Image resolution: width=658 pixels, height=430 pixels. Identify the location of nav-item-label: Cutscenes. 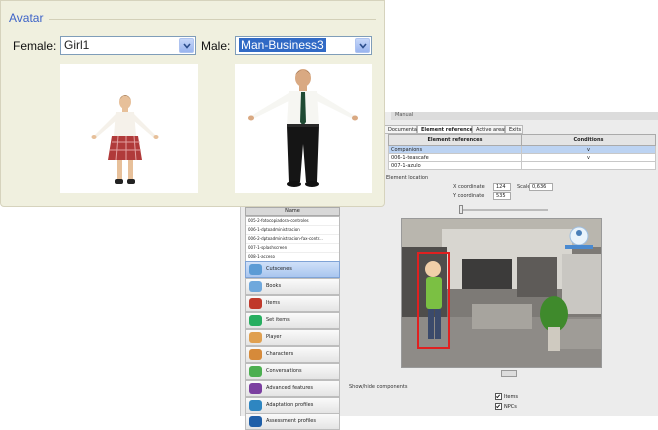
(279, 269).